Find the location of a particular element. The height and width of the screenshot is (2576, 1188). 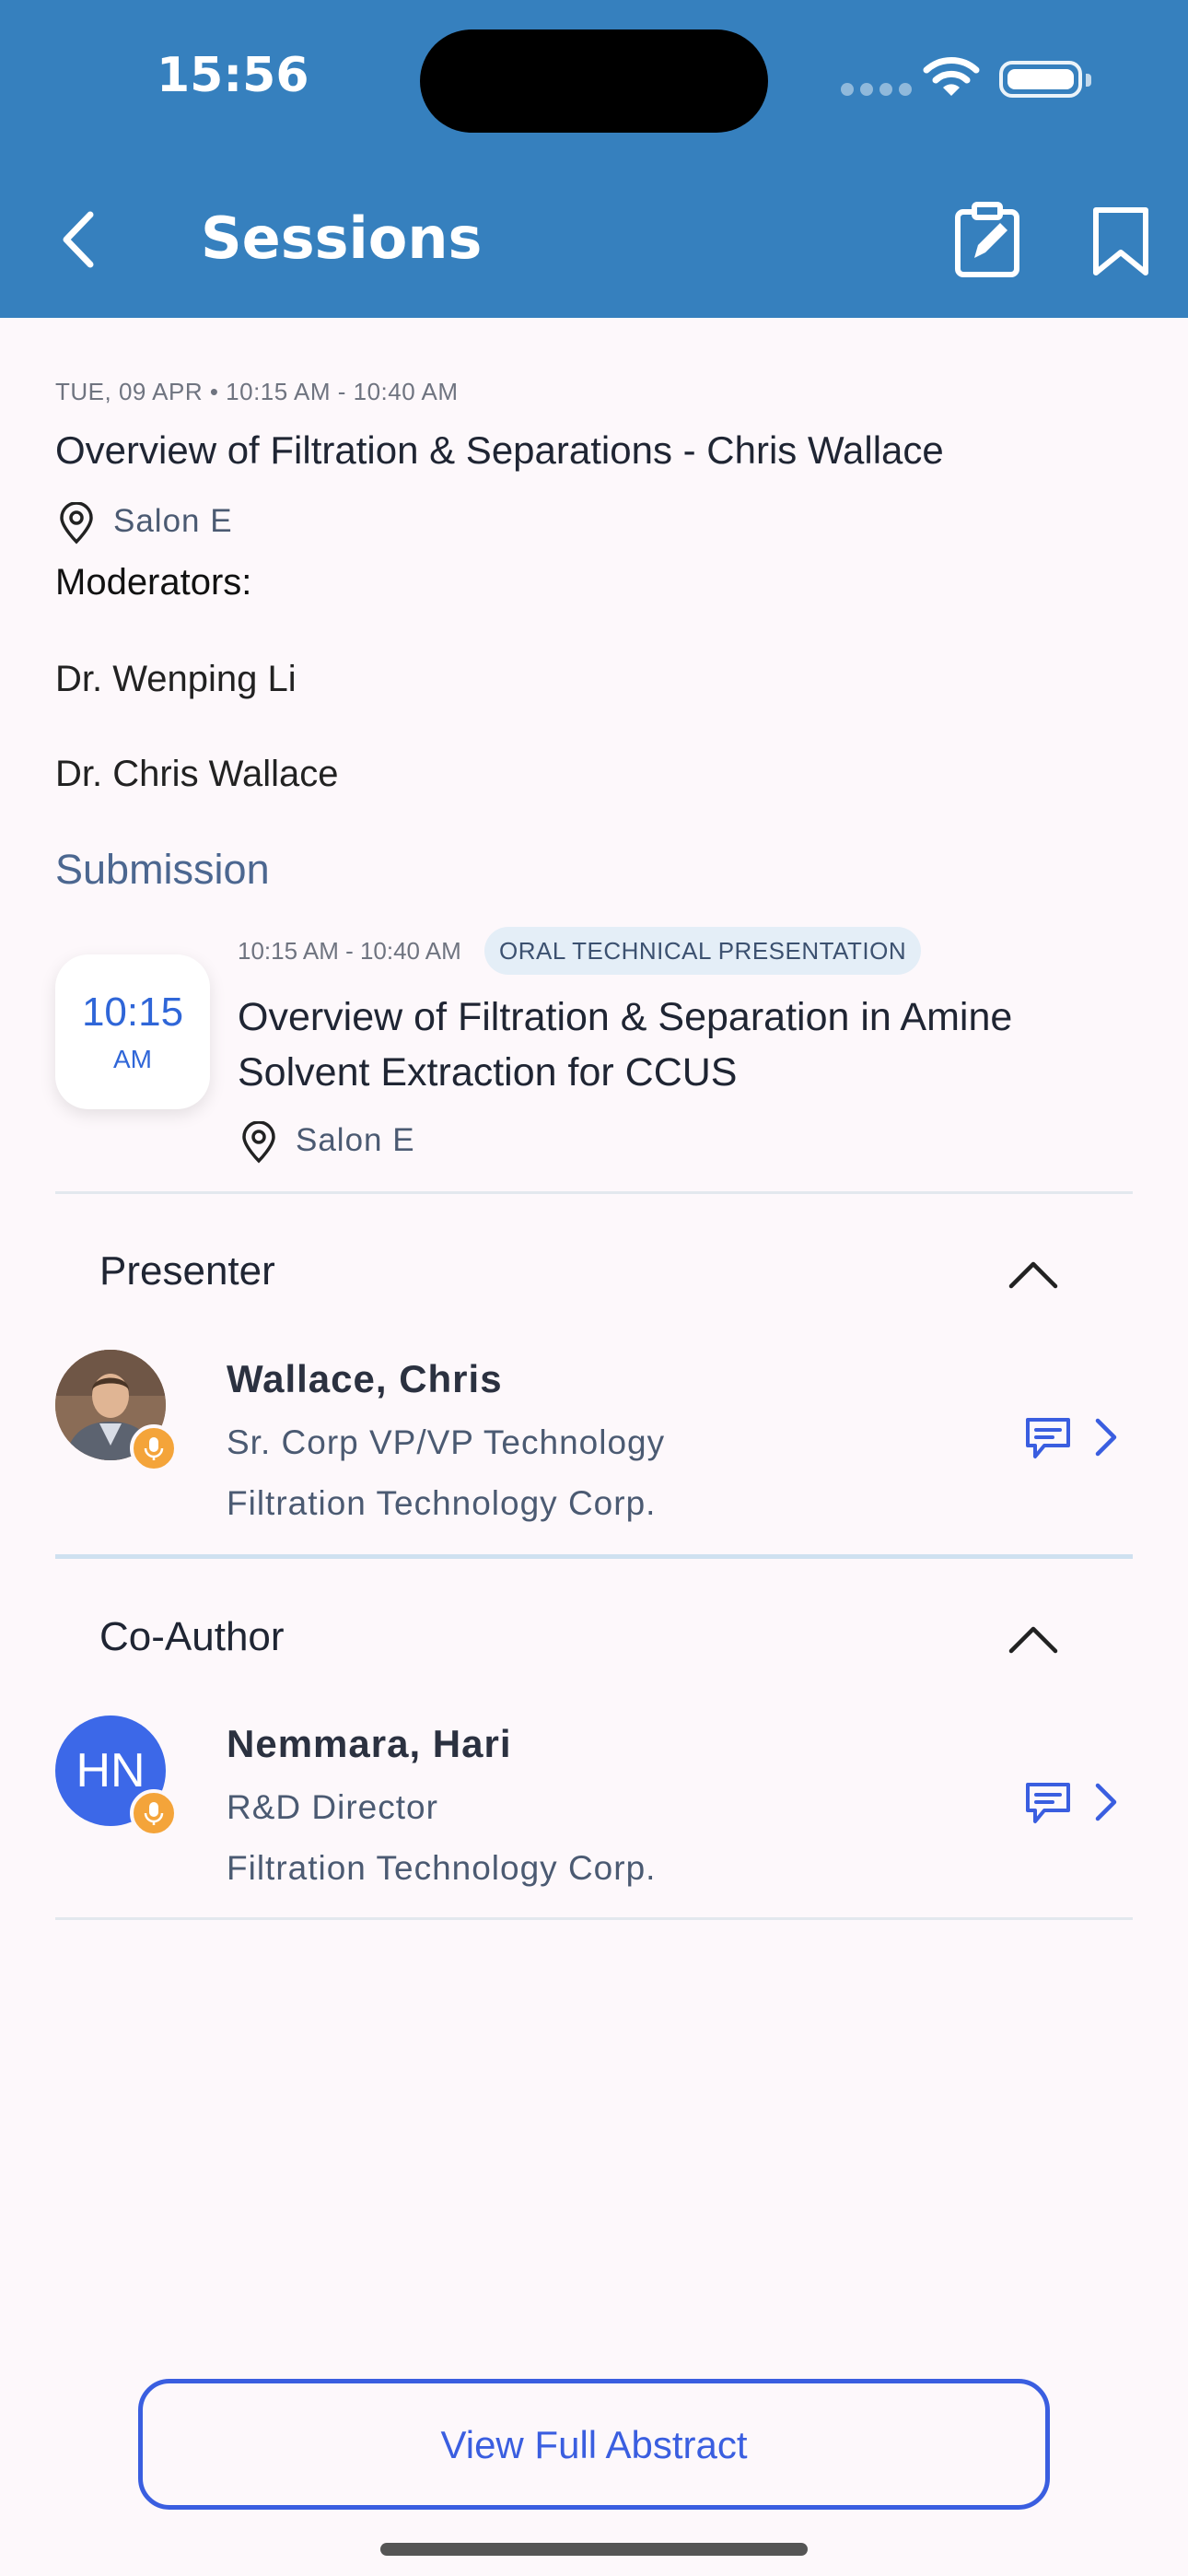

coauthor-section-title: Co-Author is located at coordinates (192, 1637).